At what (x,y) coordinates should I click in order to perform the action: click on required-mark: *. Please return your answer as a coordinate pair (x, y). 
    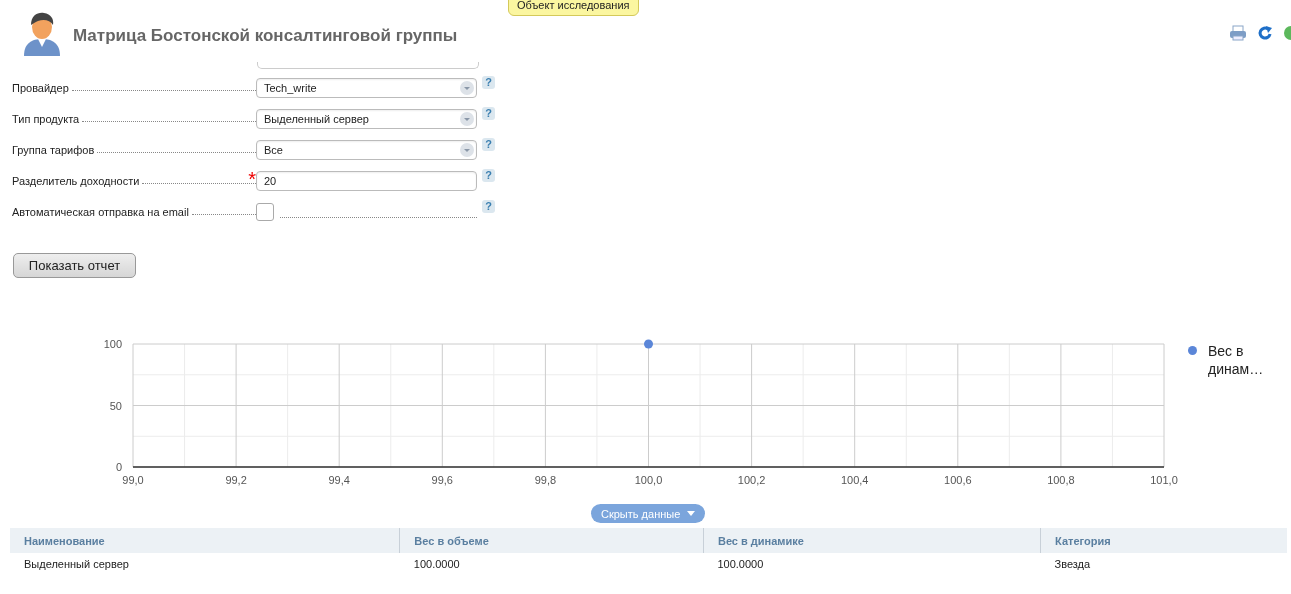
    Looking at the image, I should click on (252, 179).